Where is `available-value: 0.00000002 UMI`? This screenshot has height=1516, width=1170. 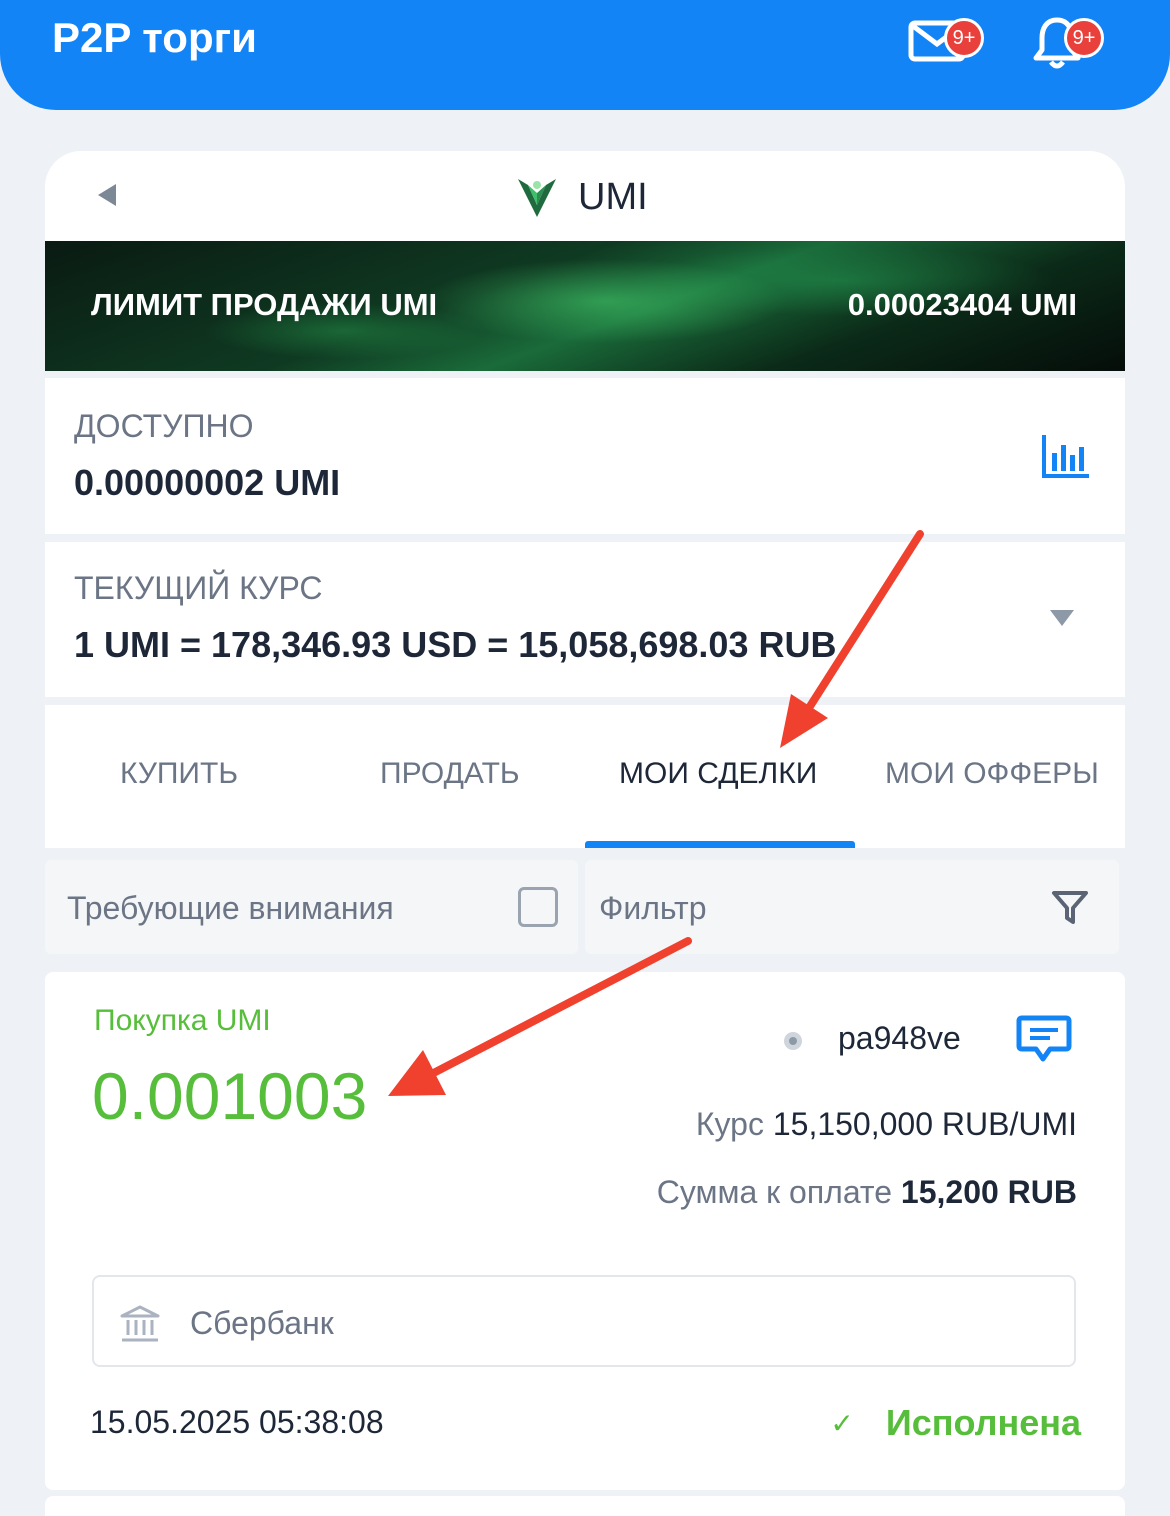
available-value: 0.00000002 UMI is located at coordinates (207, 482).